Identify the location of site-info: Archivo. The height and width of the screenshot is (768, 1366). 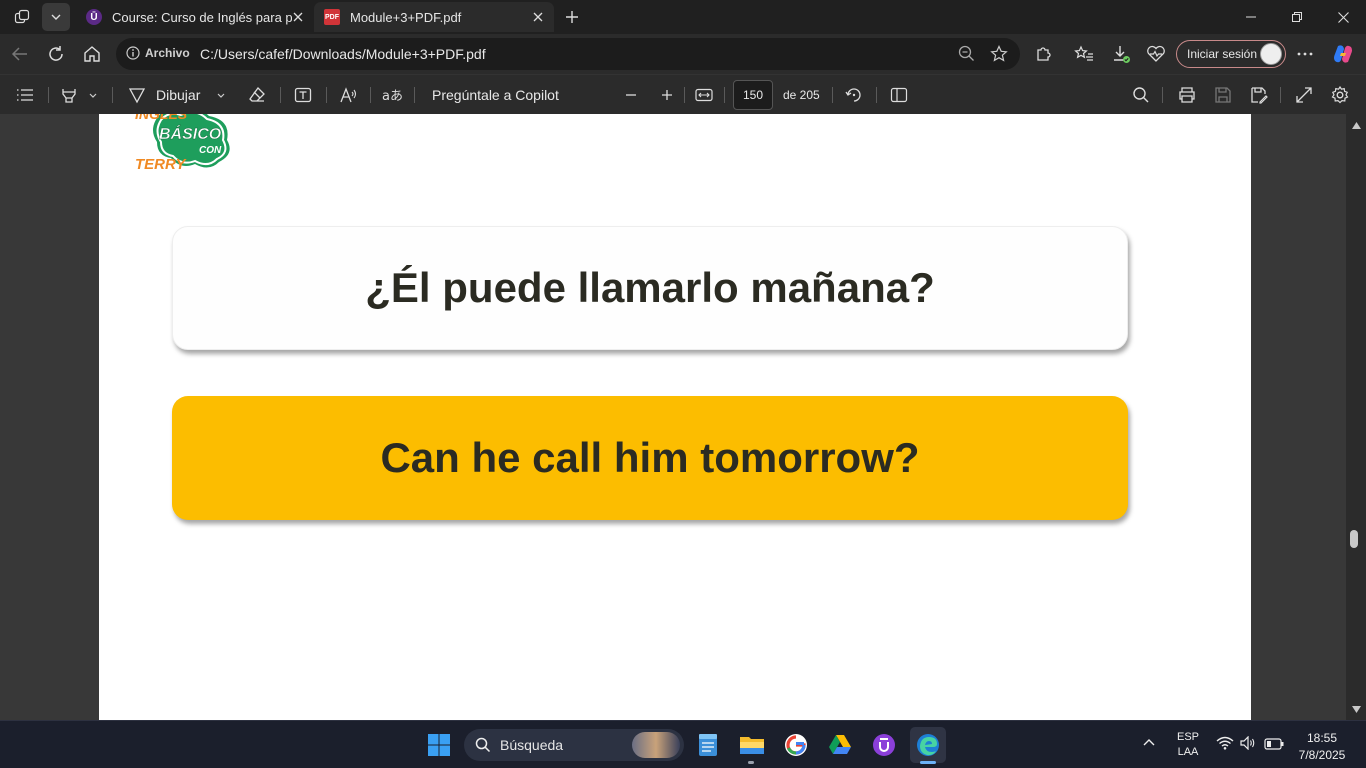
(158, 53).